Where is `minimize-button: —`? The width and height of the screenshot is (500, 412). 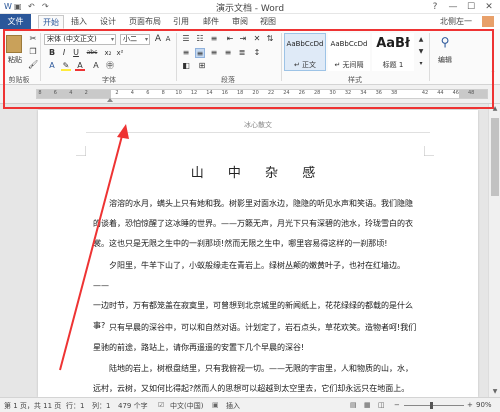
minimize-button: — is located at coordinates (453, 7).